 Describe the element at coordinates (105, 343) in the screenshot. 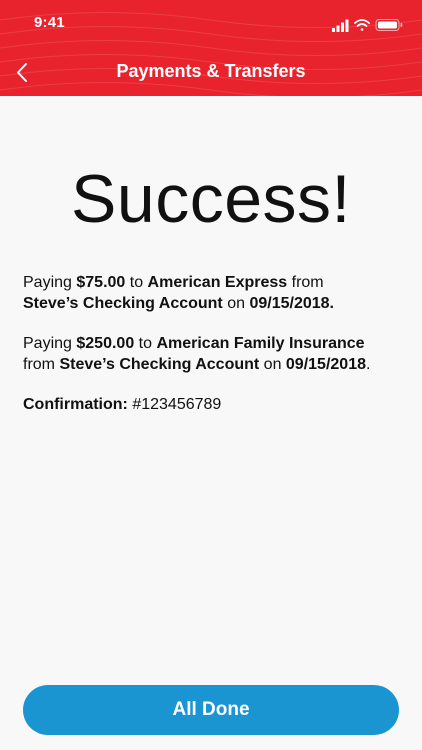

I see `payment-2-amount: $250.00` at that location.